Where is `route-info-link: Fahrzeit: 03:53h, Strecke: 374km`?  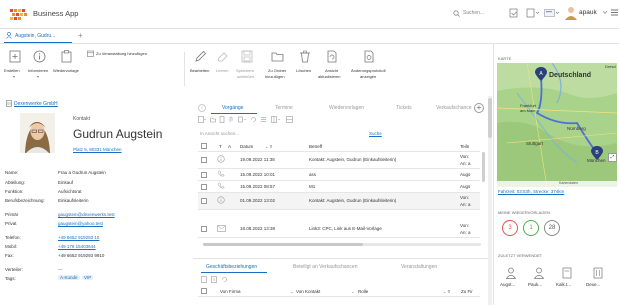 route-info-link: Fahrzeit: 03:53h, Strecke: 374km is located at coordinates (531, 191).